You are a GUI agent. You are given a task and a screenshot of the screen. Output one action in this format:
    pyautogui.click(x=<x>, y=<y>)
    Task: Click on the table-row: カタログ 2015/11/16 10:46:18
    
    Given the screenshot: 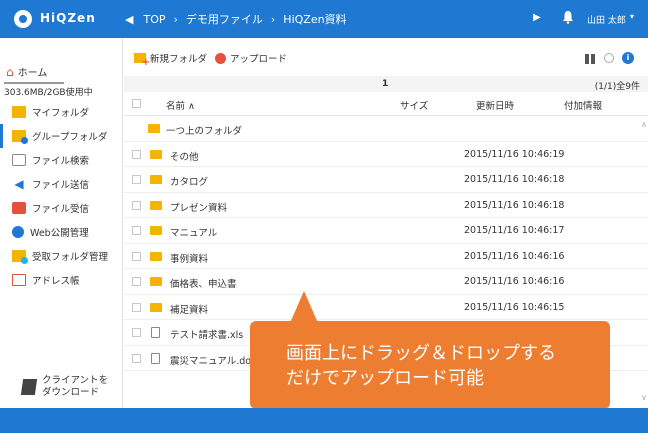 What is the action you would take?
    pyautogui.click(x=386, y=180)
    